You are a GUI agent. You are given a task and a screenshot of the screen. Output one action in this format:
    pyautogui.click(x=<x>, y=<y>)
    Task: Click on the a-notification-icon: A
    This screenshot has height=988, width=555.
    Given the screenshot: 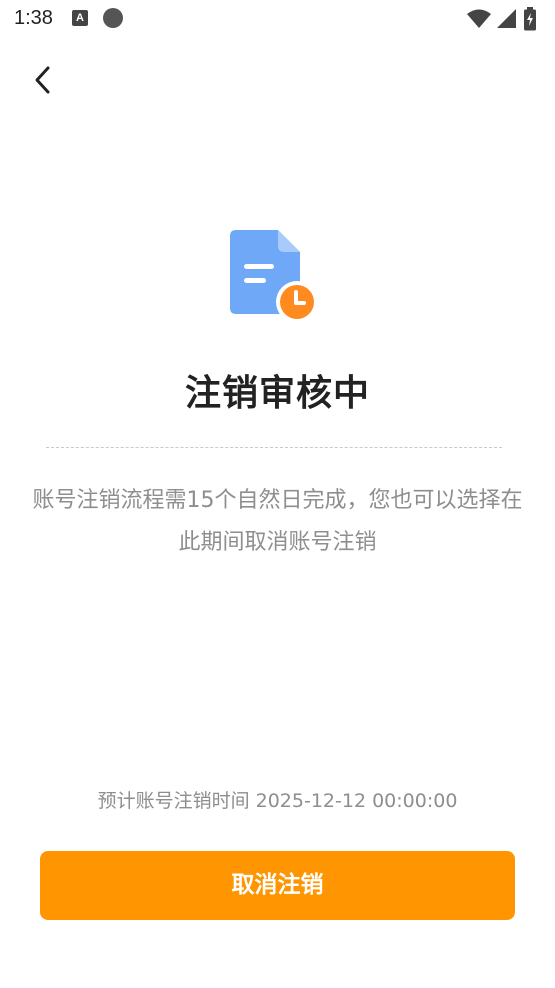 What is the action you would take?
    pyautogui.click(x=80, y=18)
    